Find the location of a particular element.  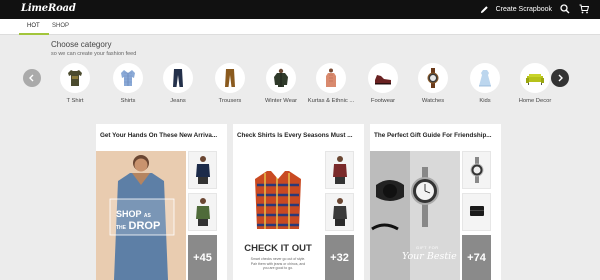

category-label: Kids is located at coordinates (485, 101).